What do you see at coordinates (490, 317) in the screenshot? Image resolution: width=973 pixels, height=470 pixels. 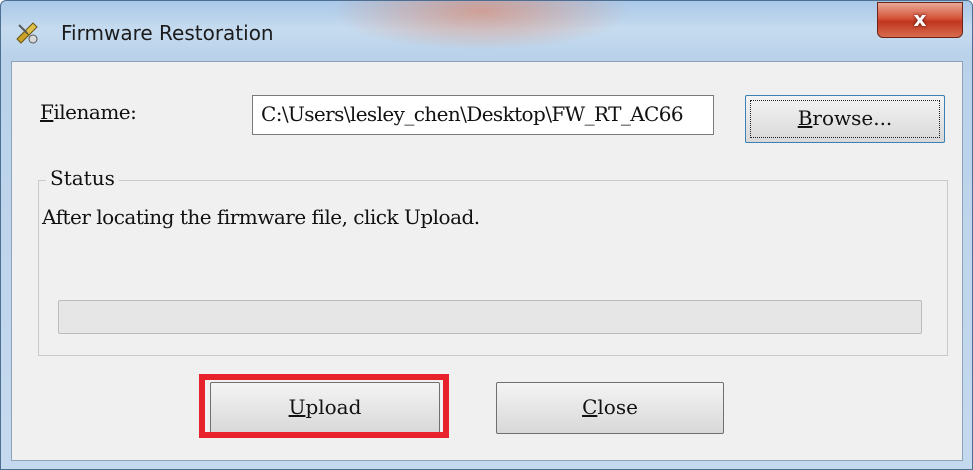 I see `upload-progress-bar` at bounding box center [490, 317].